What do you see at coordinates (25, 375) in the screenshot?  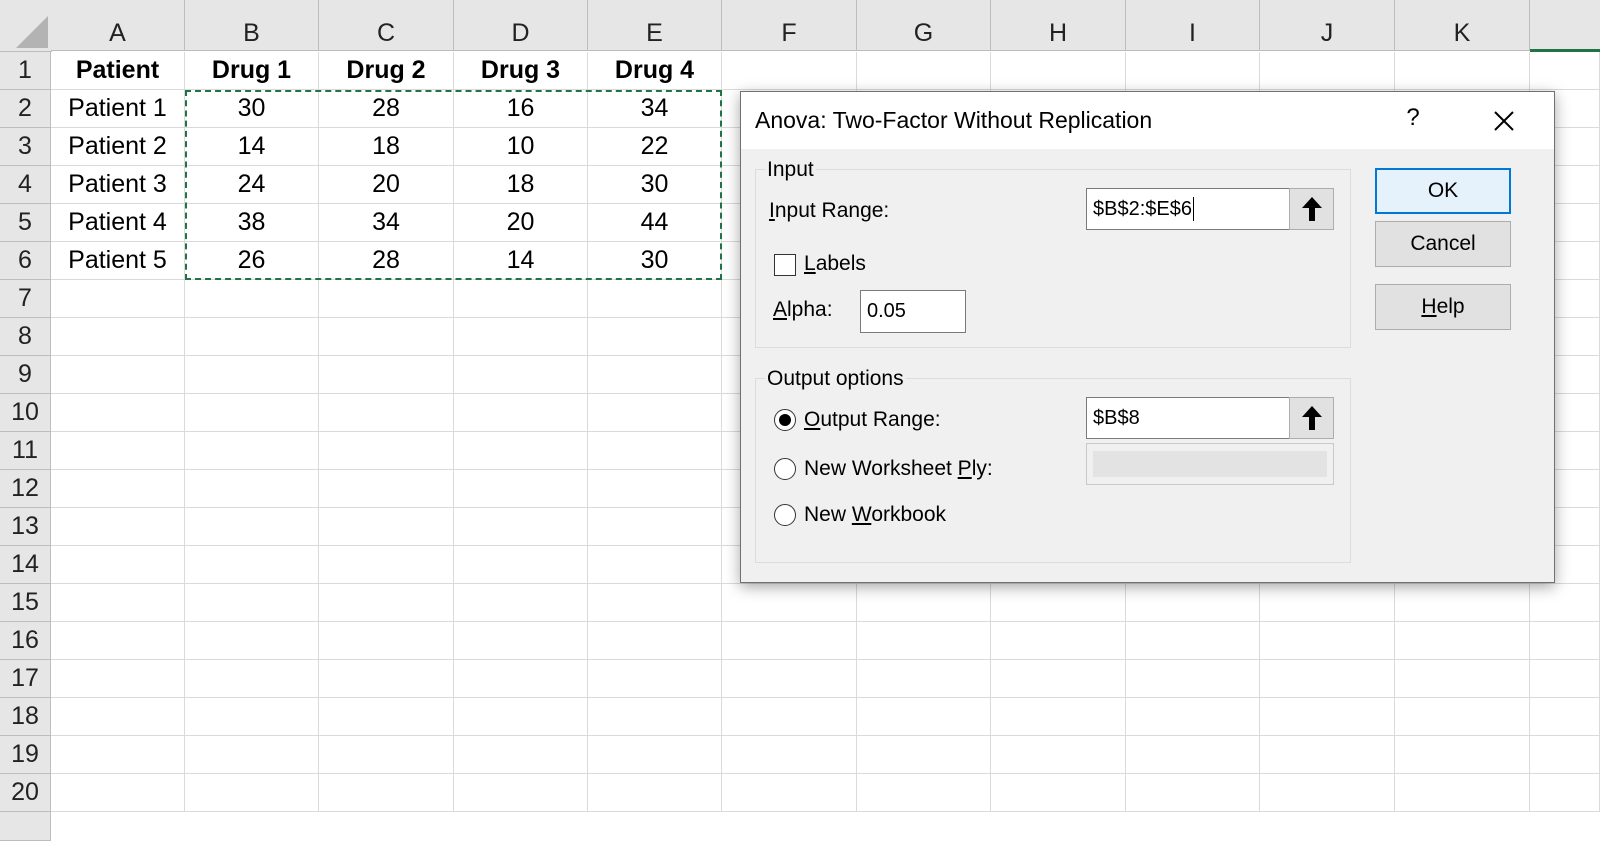 I see `row-header-9: 9` at bounding box center [25, 375].